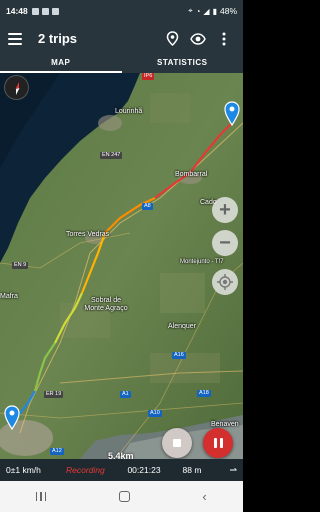 Image resolution: width=320 pixels, height=512 pixels. I want to click on road-shield: ER 19, so click(54, 394).